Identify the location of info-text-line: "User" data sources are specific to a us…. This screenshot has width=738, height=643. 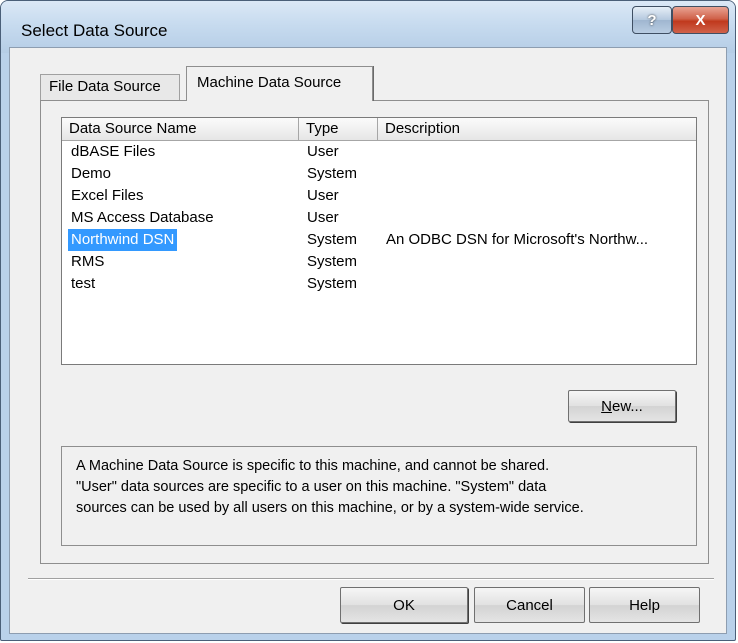
(311, 487).